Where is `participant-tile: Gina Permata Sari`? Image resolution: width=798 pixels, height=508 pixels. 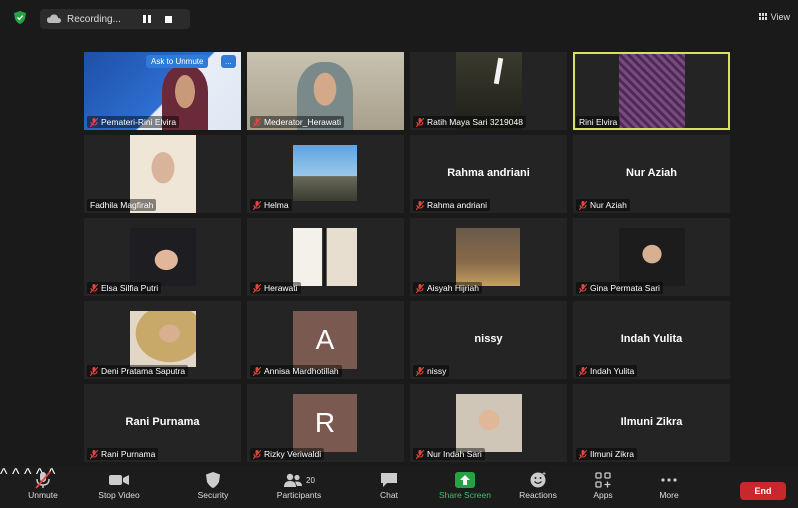 participant-tile: Gina Permata Sari is located at coordinates (651, 257).